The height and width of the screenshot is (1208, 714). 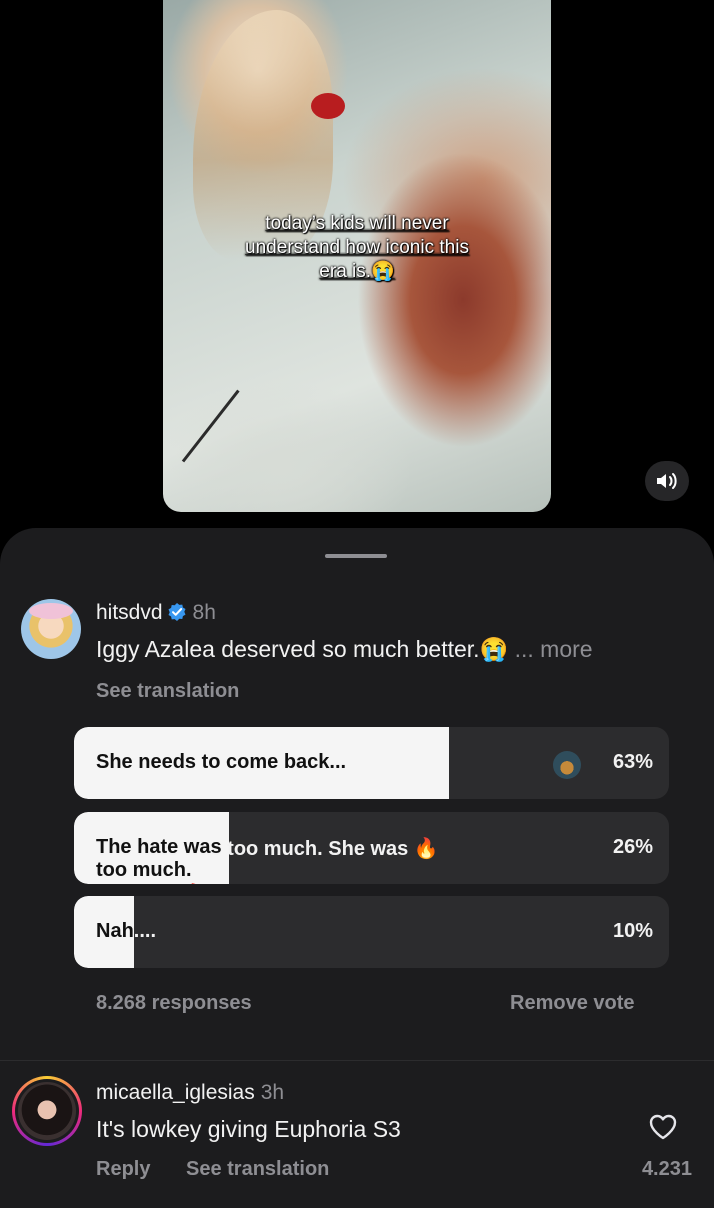 I want to click on reply-button: Reply, so click(x=123, y=1169).